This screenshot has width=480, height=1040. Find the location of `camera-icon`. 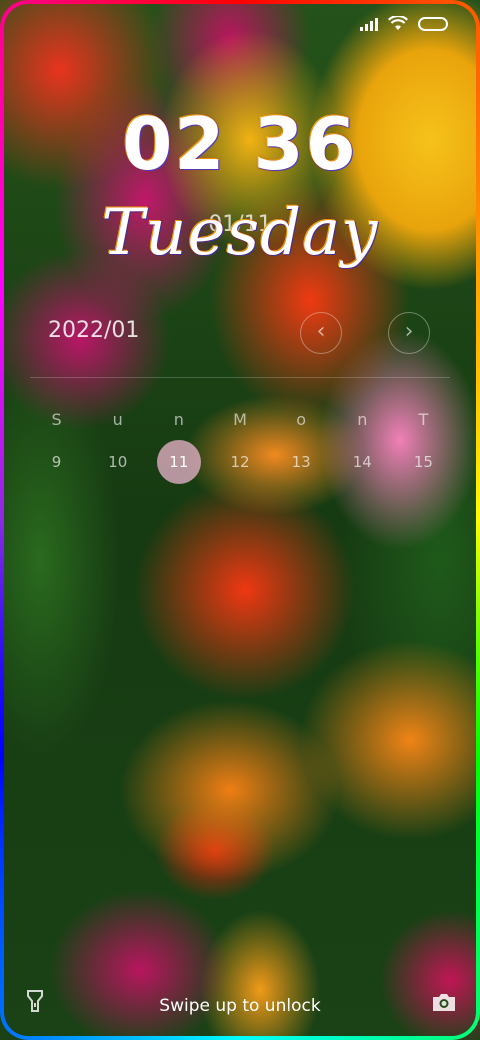

camera-icon is located at coordinates (444, 1002).